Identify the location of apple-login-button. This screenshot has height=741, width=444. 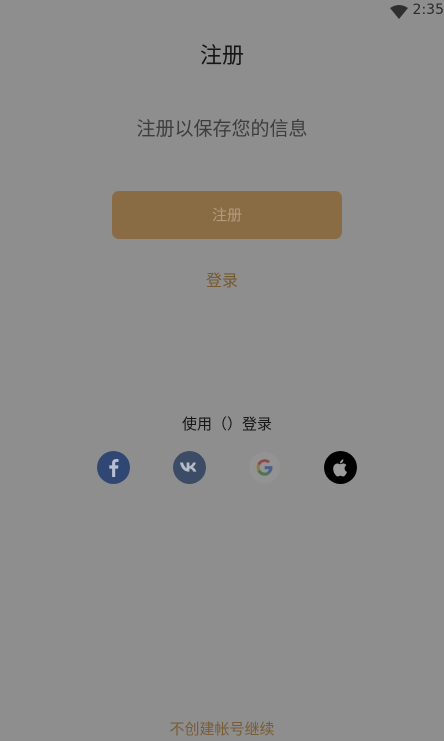
(340, 467).